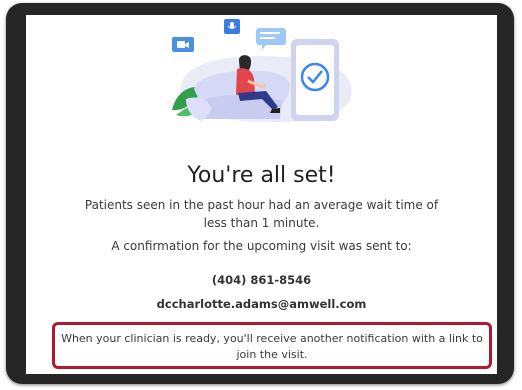 Image resolution: width=522 pixels, height=390 pixels. I want to click on page-title: You're all set!, so click(261, 175).